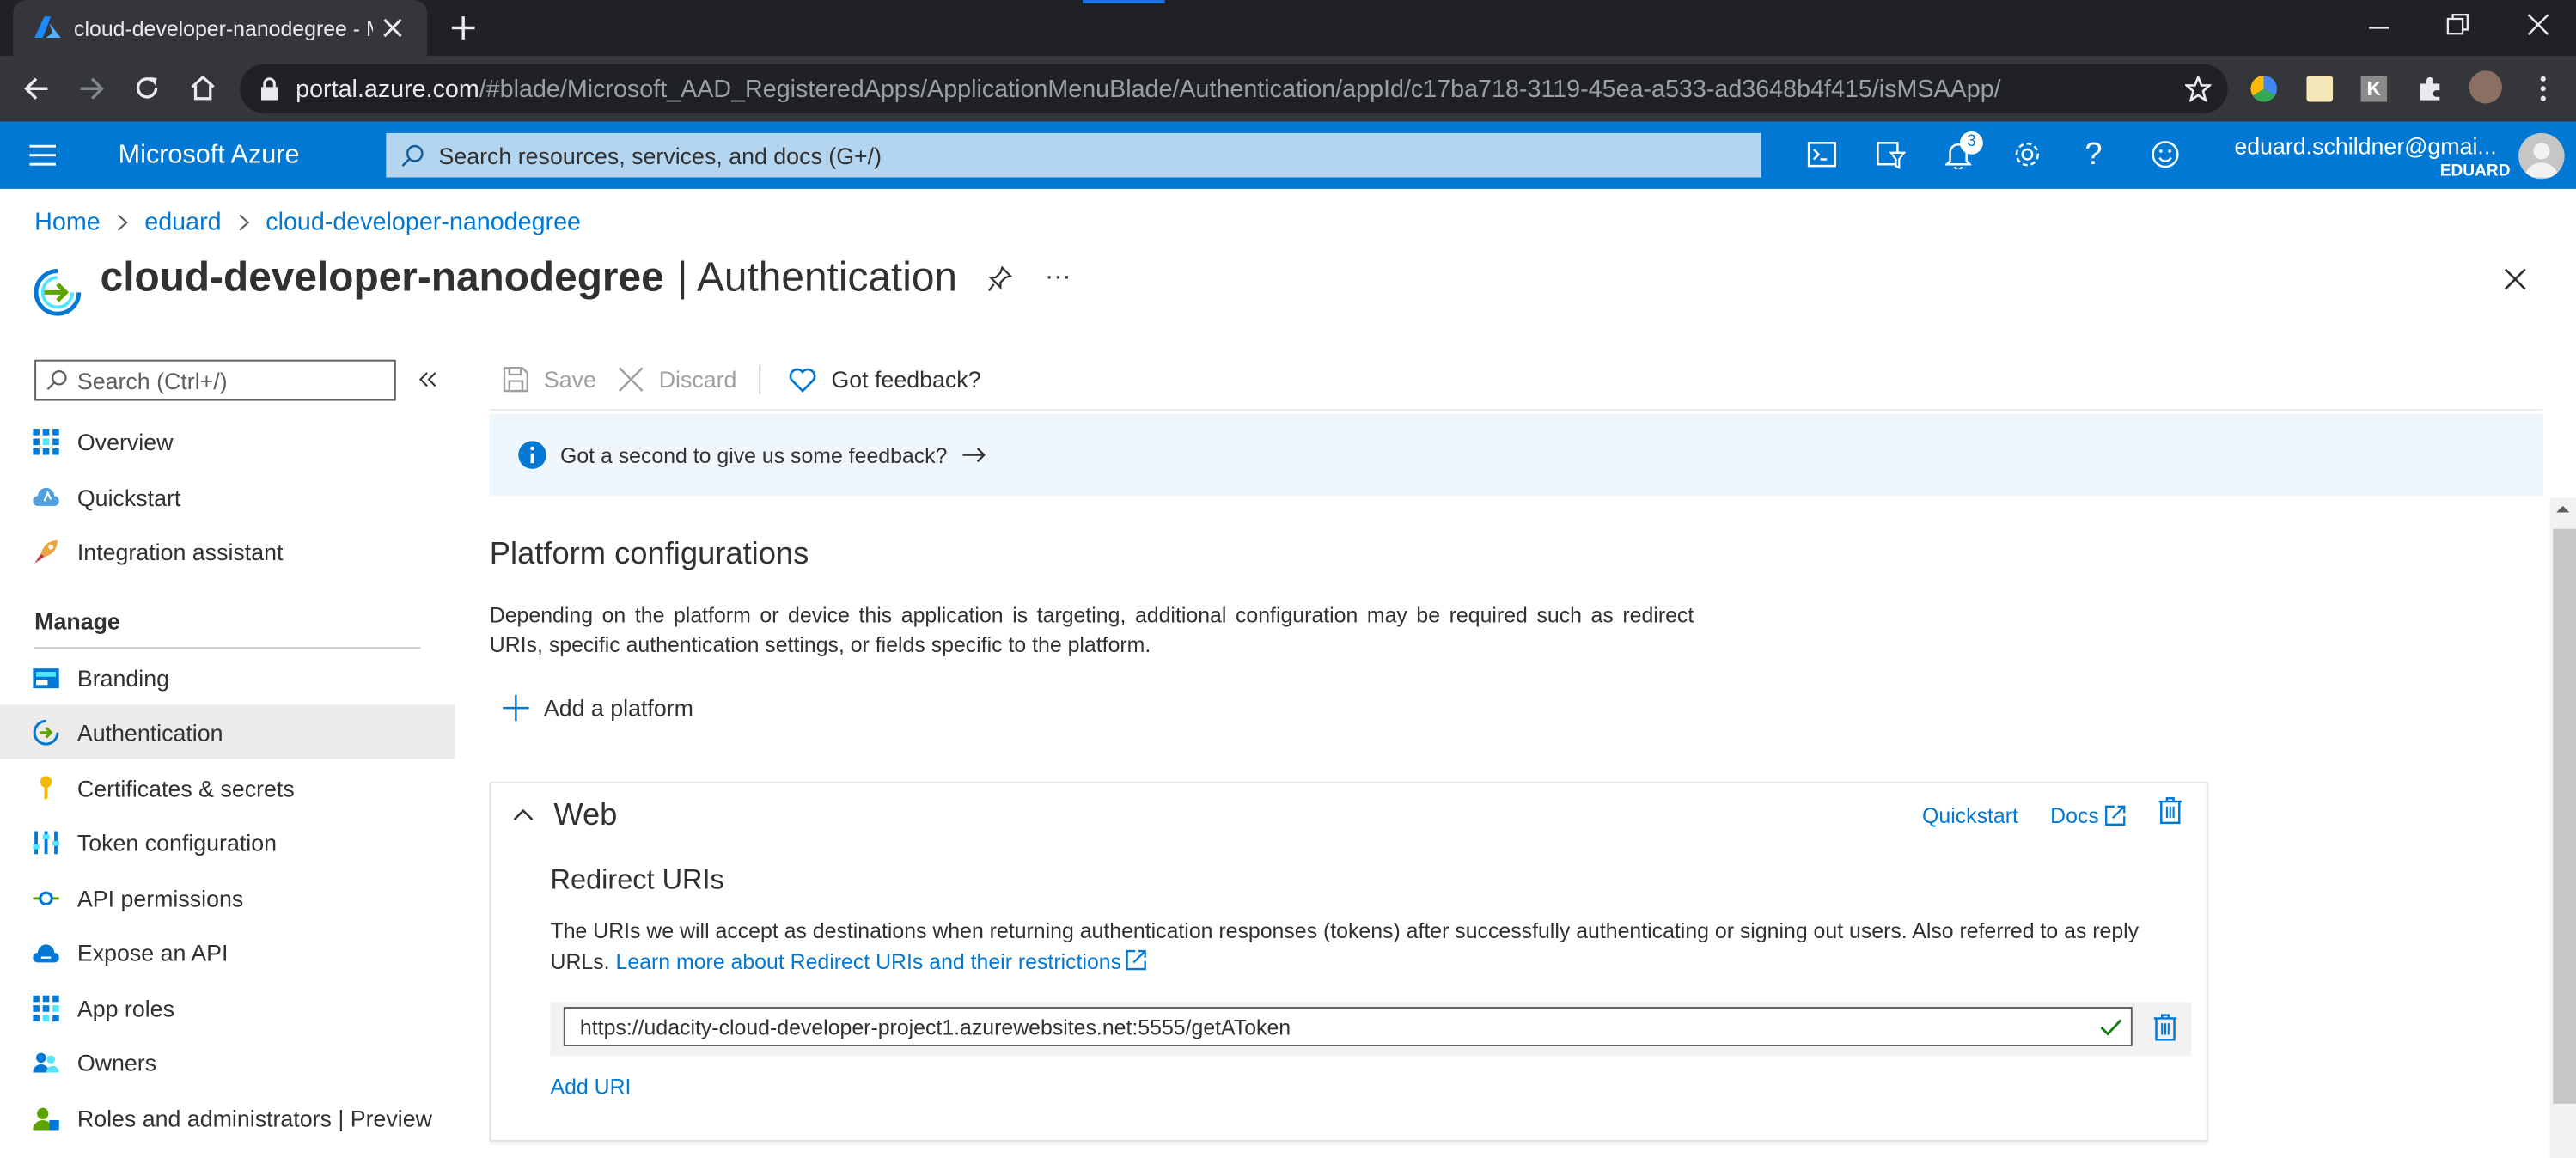 The image size is (2576, 1158). I want to click on pin-icon, so click(999, 279).